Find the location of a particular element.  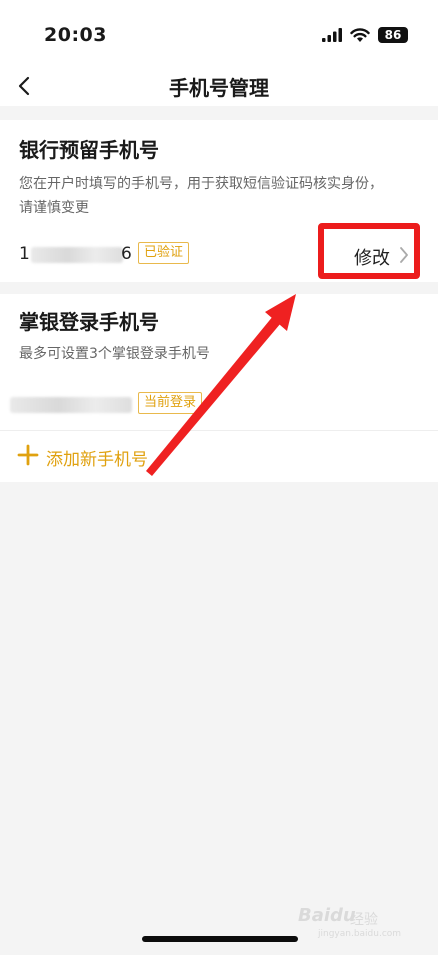

bank-phone-number-masked is located at coordinates (77, 255).